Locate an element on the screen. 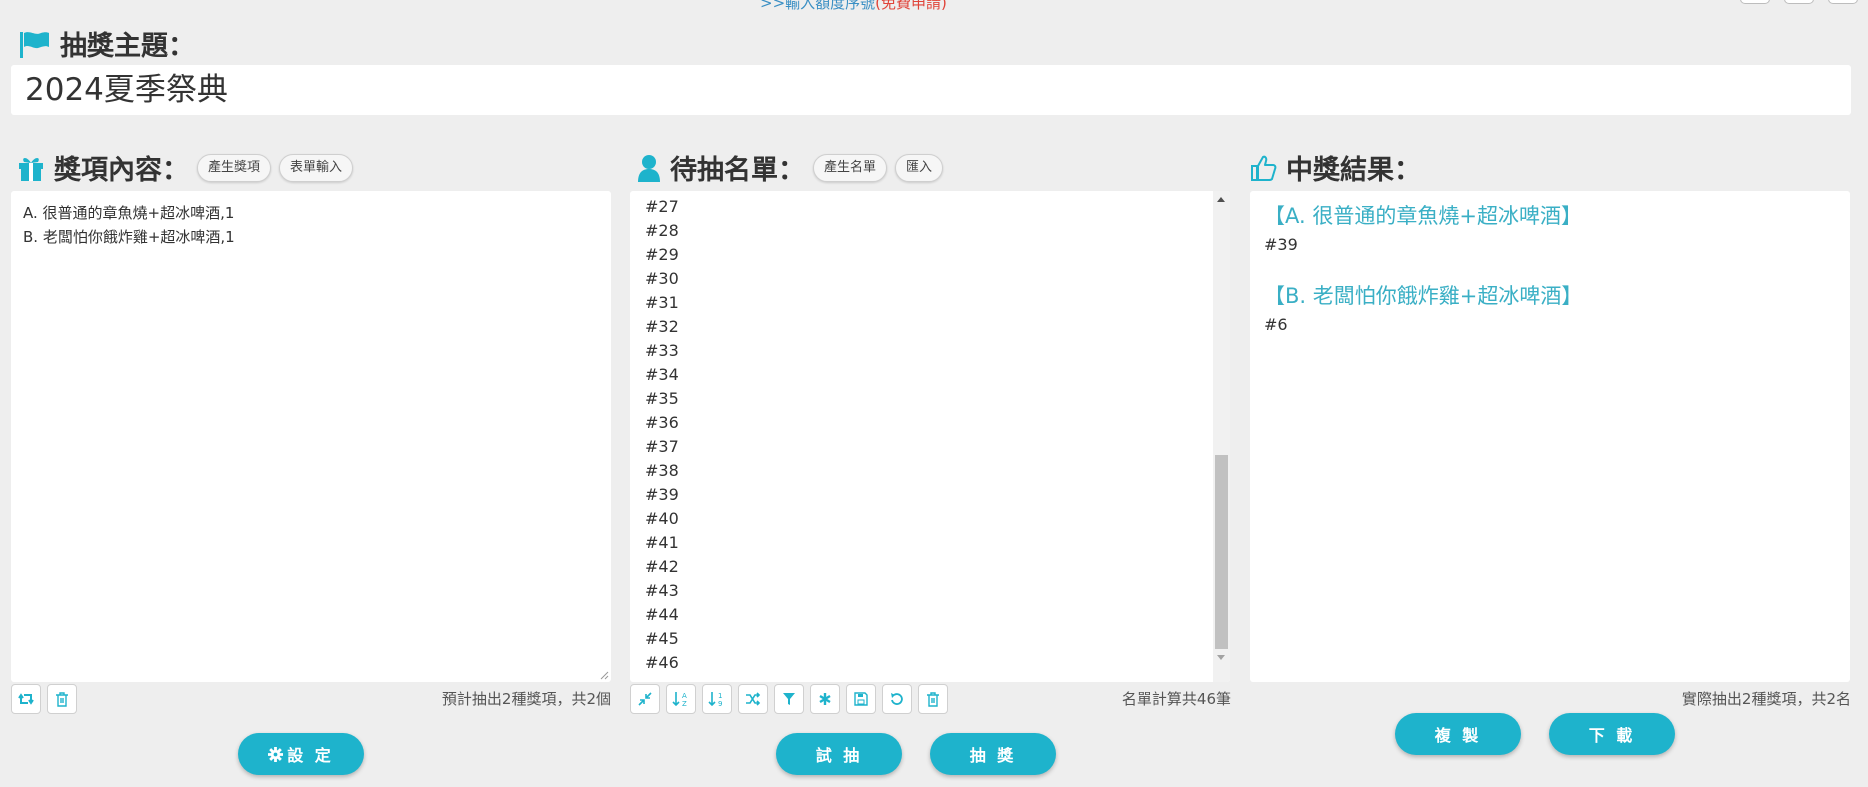  sort-alpha-icon: A Z is located at coordinates (679, 700).